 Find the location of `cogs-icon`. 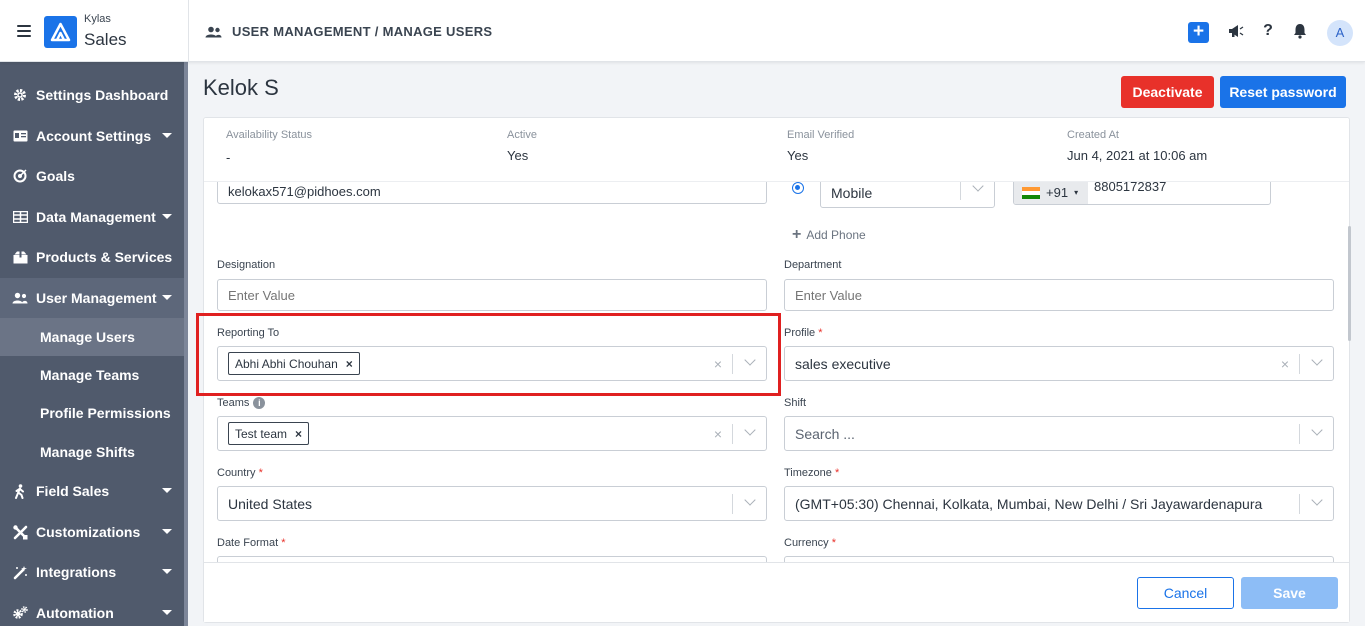

cogs-icon is located at coordinates (20, 613).